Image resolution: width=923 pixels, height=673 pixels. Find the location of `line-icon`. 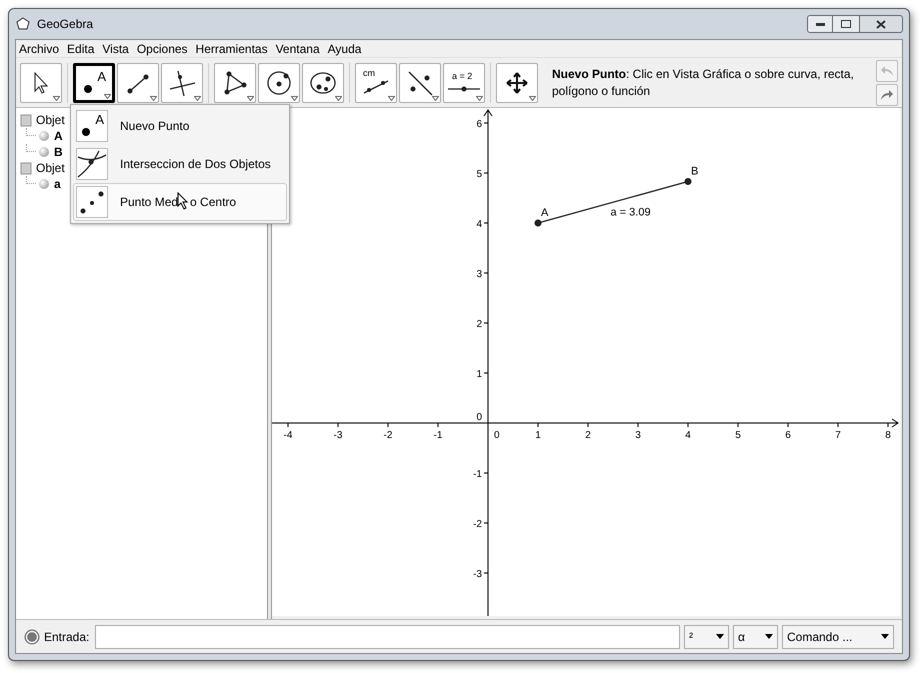

line-icon is located at coordinates (420, 82).